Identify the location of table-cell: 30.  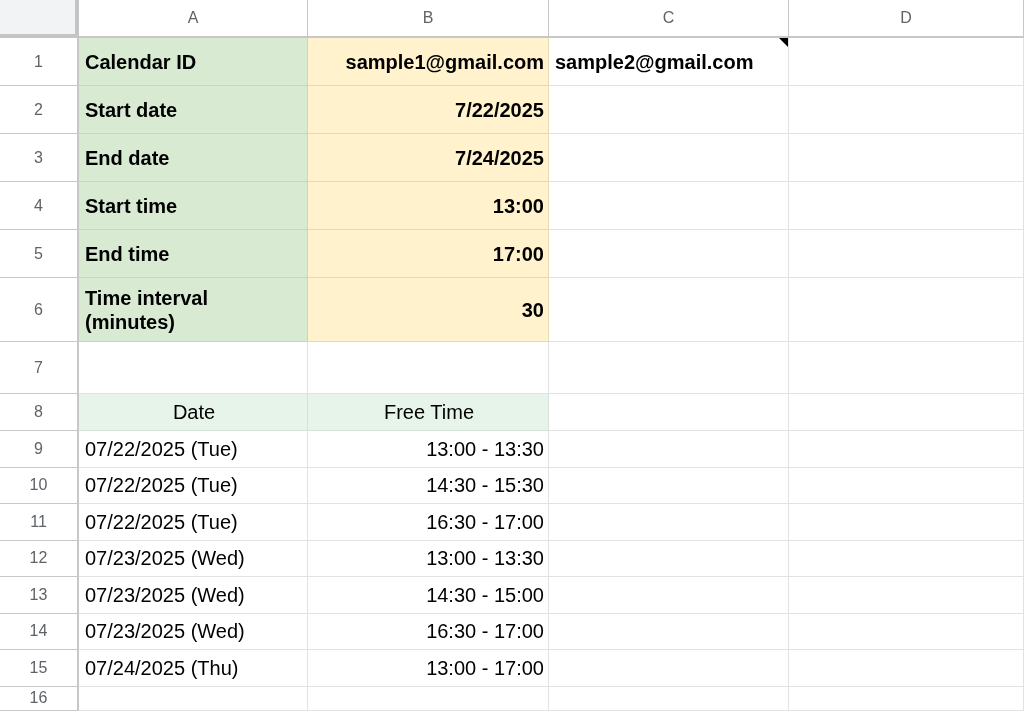
(428, 310).